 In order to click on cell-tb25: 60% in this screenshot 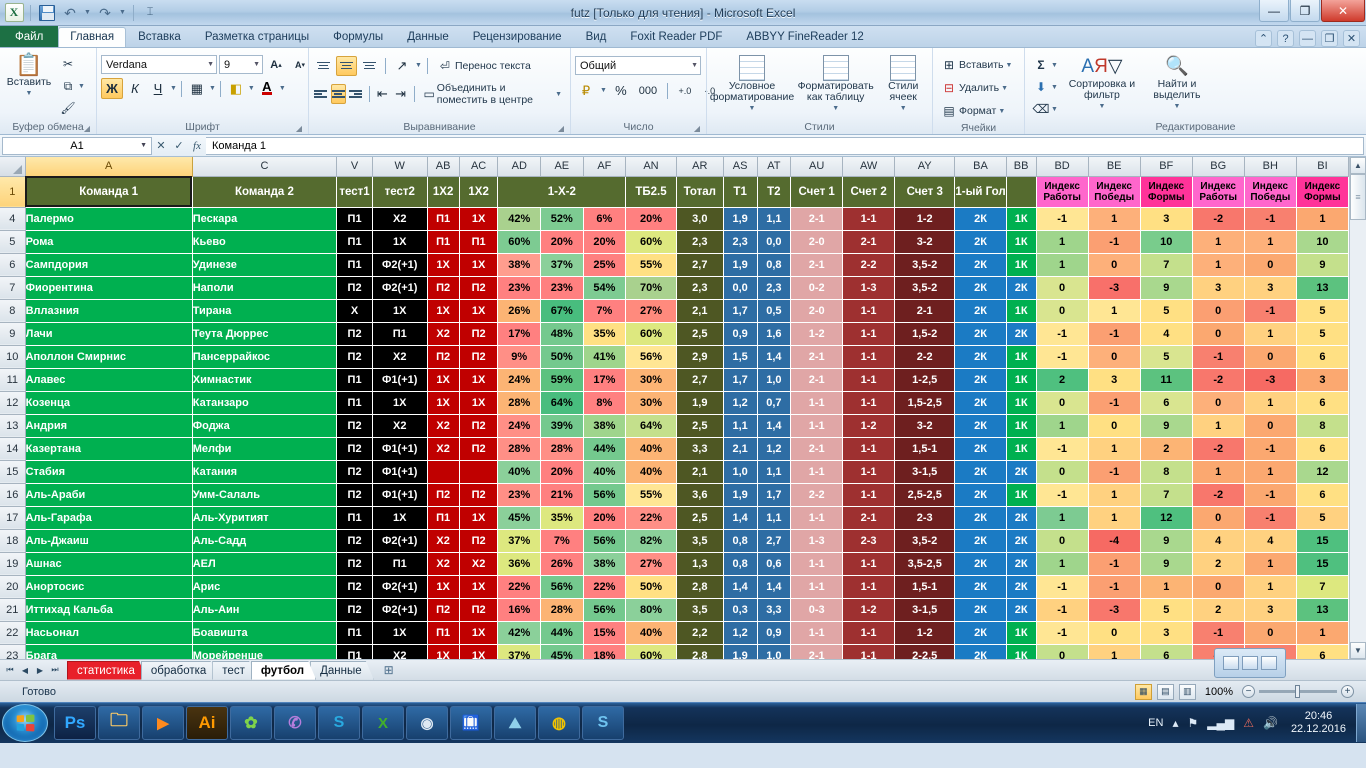, I will do `click(651, 333)`.